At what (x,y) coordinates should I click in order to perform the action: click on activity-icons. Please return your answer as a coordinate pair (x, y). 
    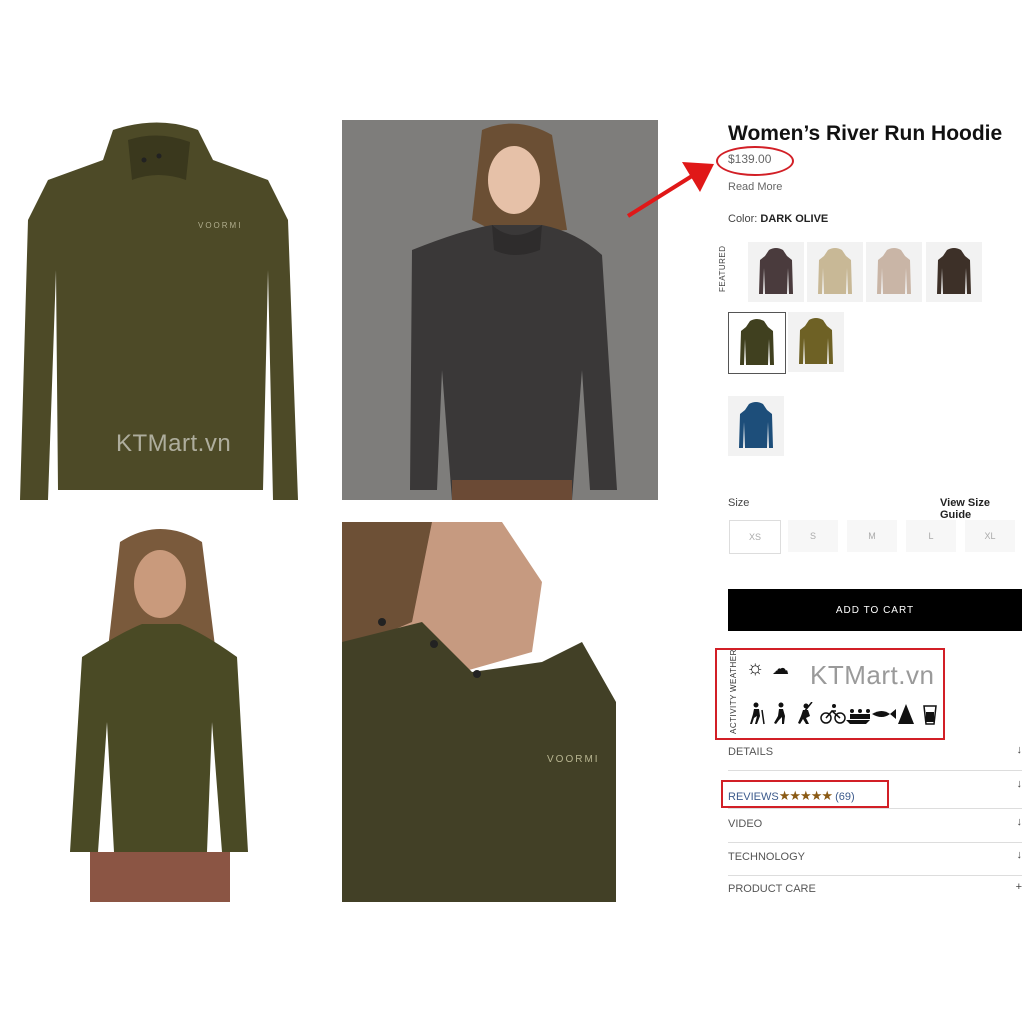
    Looking at the image, I should click on (843, 713).